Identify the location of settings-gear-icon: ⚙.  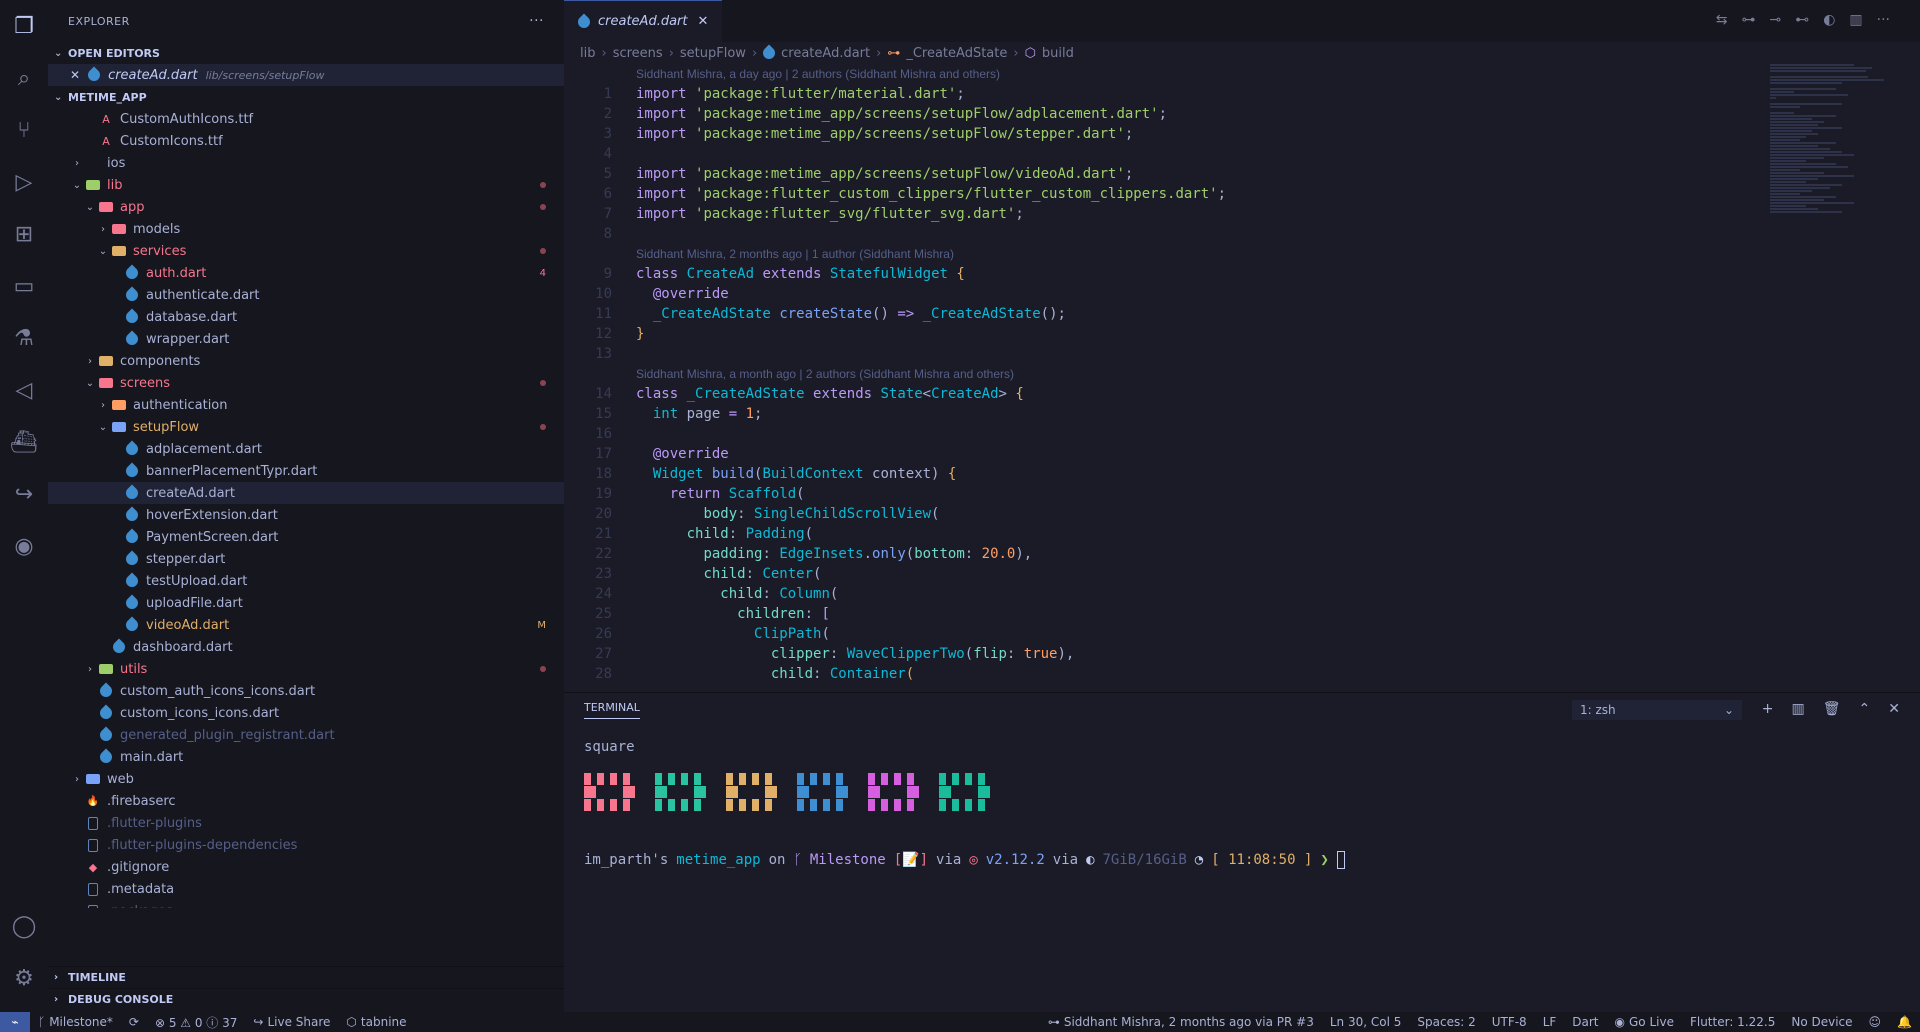
(24, 978).